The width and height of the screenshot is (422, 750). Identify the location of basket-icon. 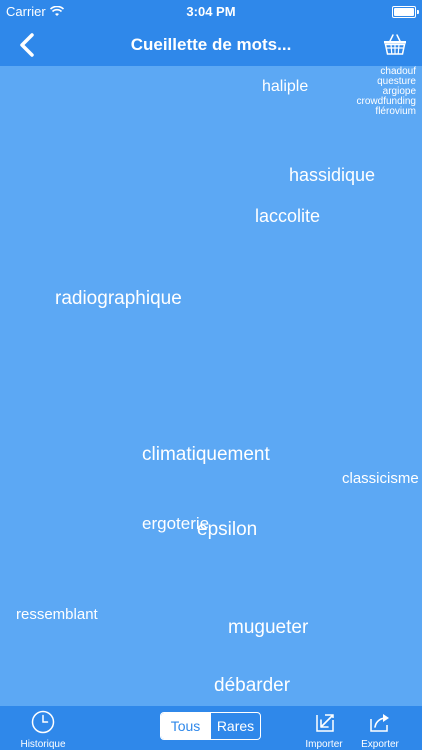
(395, 44).